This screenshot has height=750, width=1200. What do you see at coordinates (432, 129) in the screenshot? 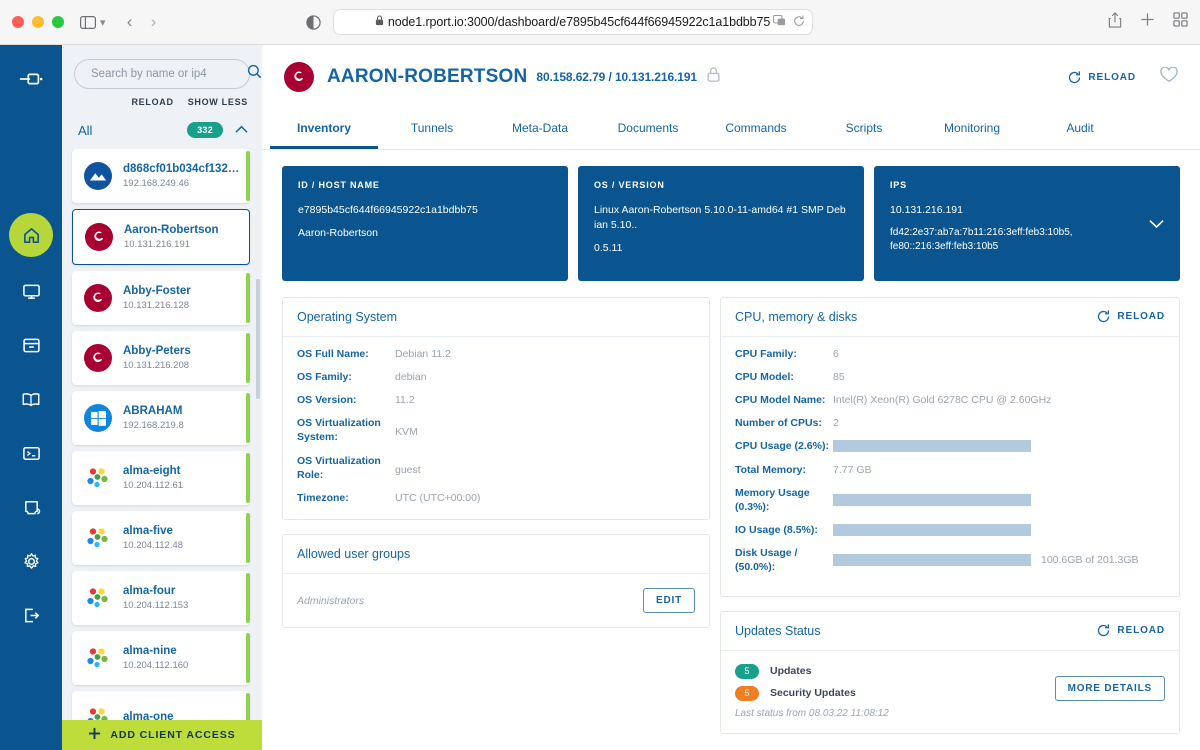
I see `tab-tunnels: Tunnels` at bounding box center [432, 129].